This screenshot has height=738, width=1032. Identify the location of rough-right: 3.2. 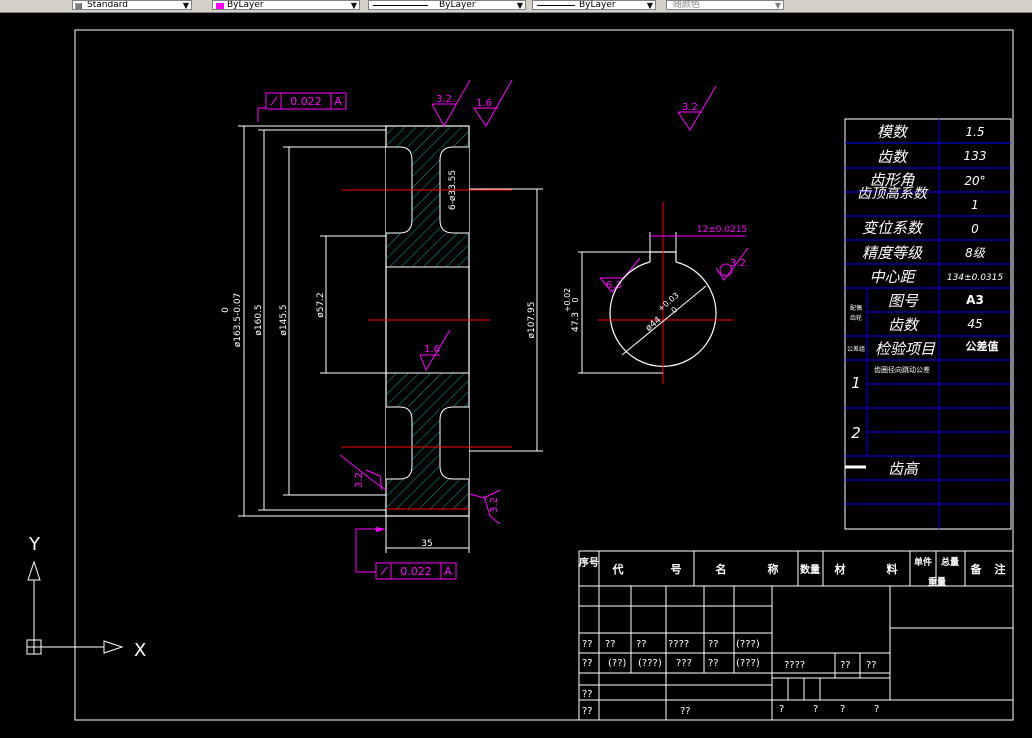
(494, 505).